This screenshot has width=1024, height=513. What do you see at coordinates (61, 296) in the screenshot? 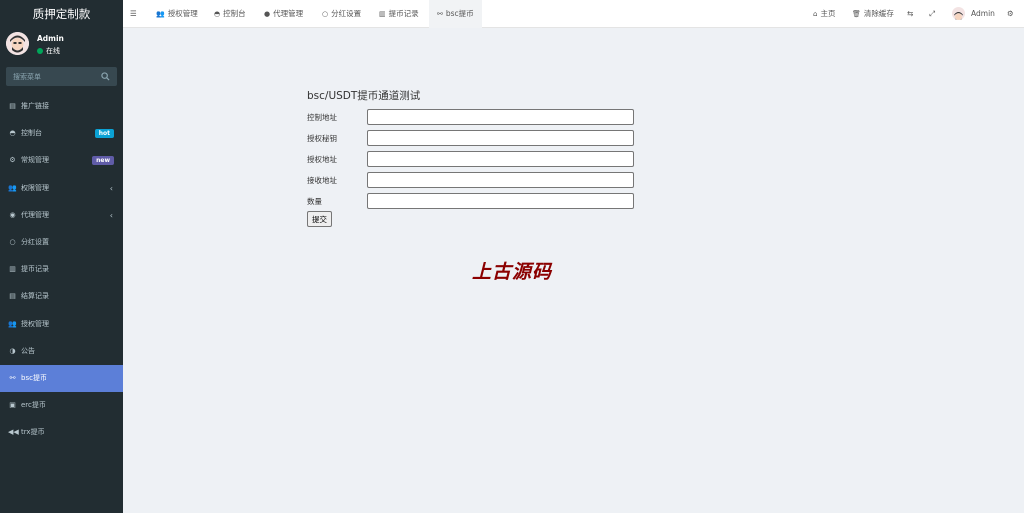
I see `sidebar-item-settlement: ▤ 结算记录` at bounding box center [61, 296].